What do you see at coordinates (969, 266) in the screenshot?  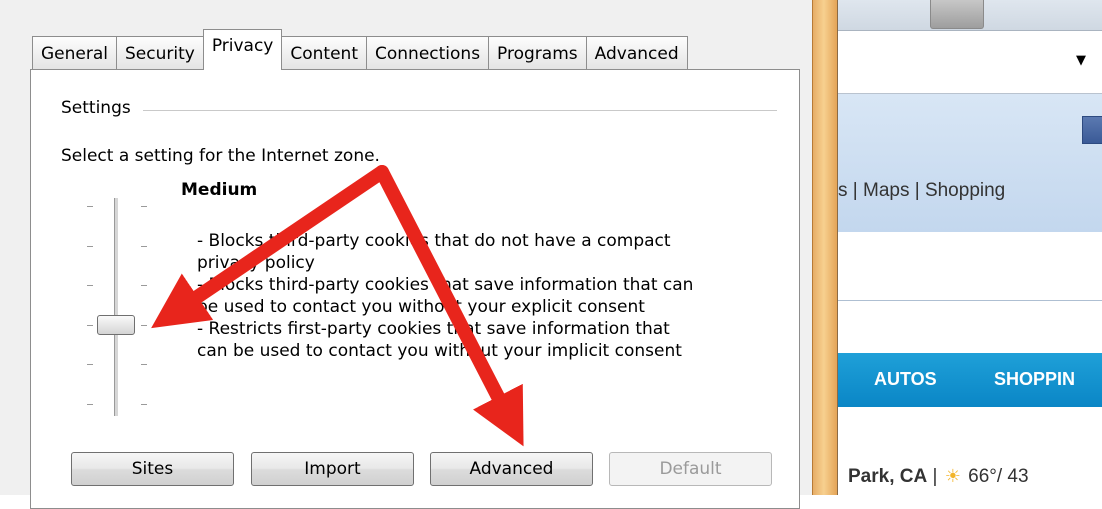 I see `browser-content-area` at bounding box center [969, 266].